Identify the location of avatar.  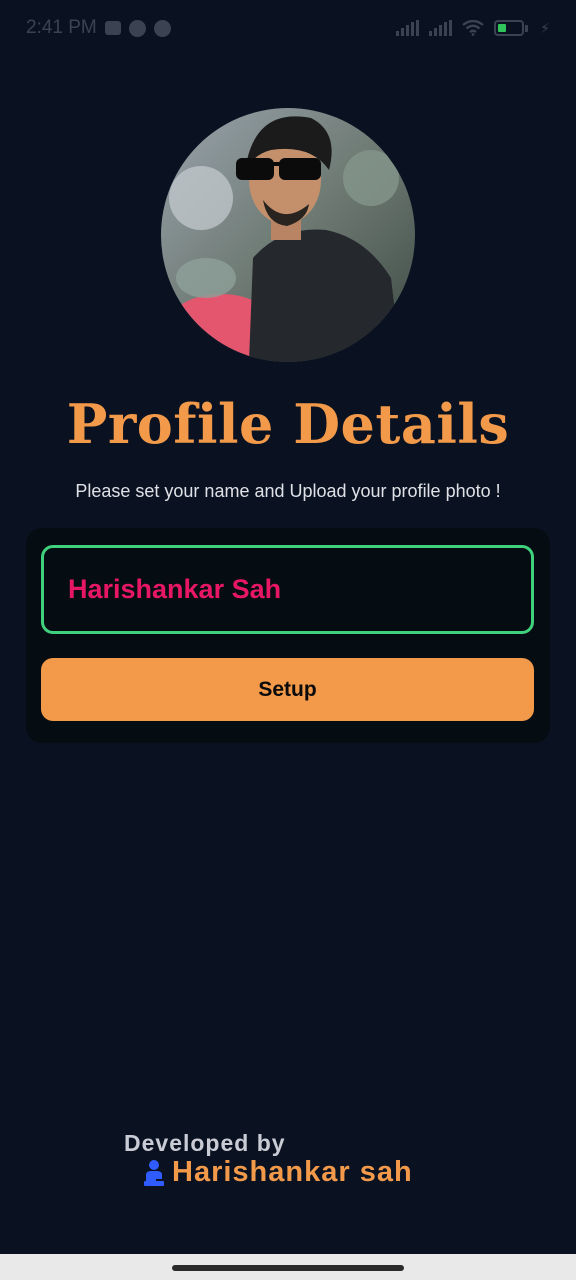
(288, 235).